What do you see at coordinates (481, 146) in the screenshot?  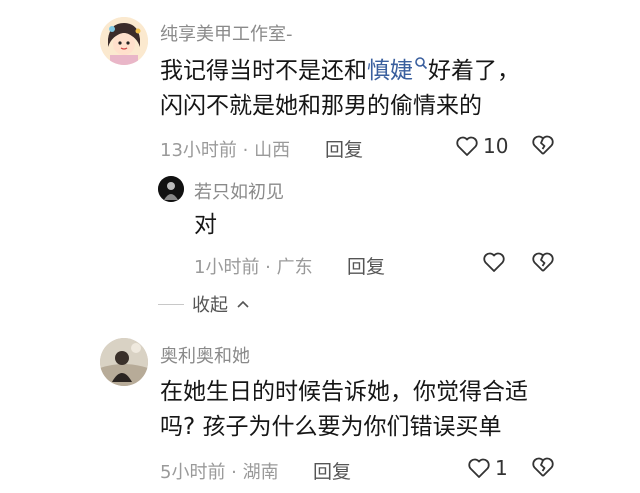 I see `like-button: 10` at bounding box center [481, 146].